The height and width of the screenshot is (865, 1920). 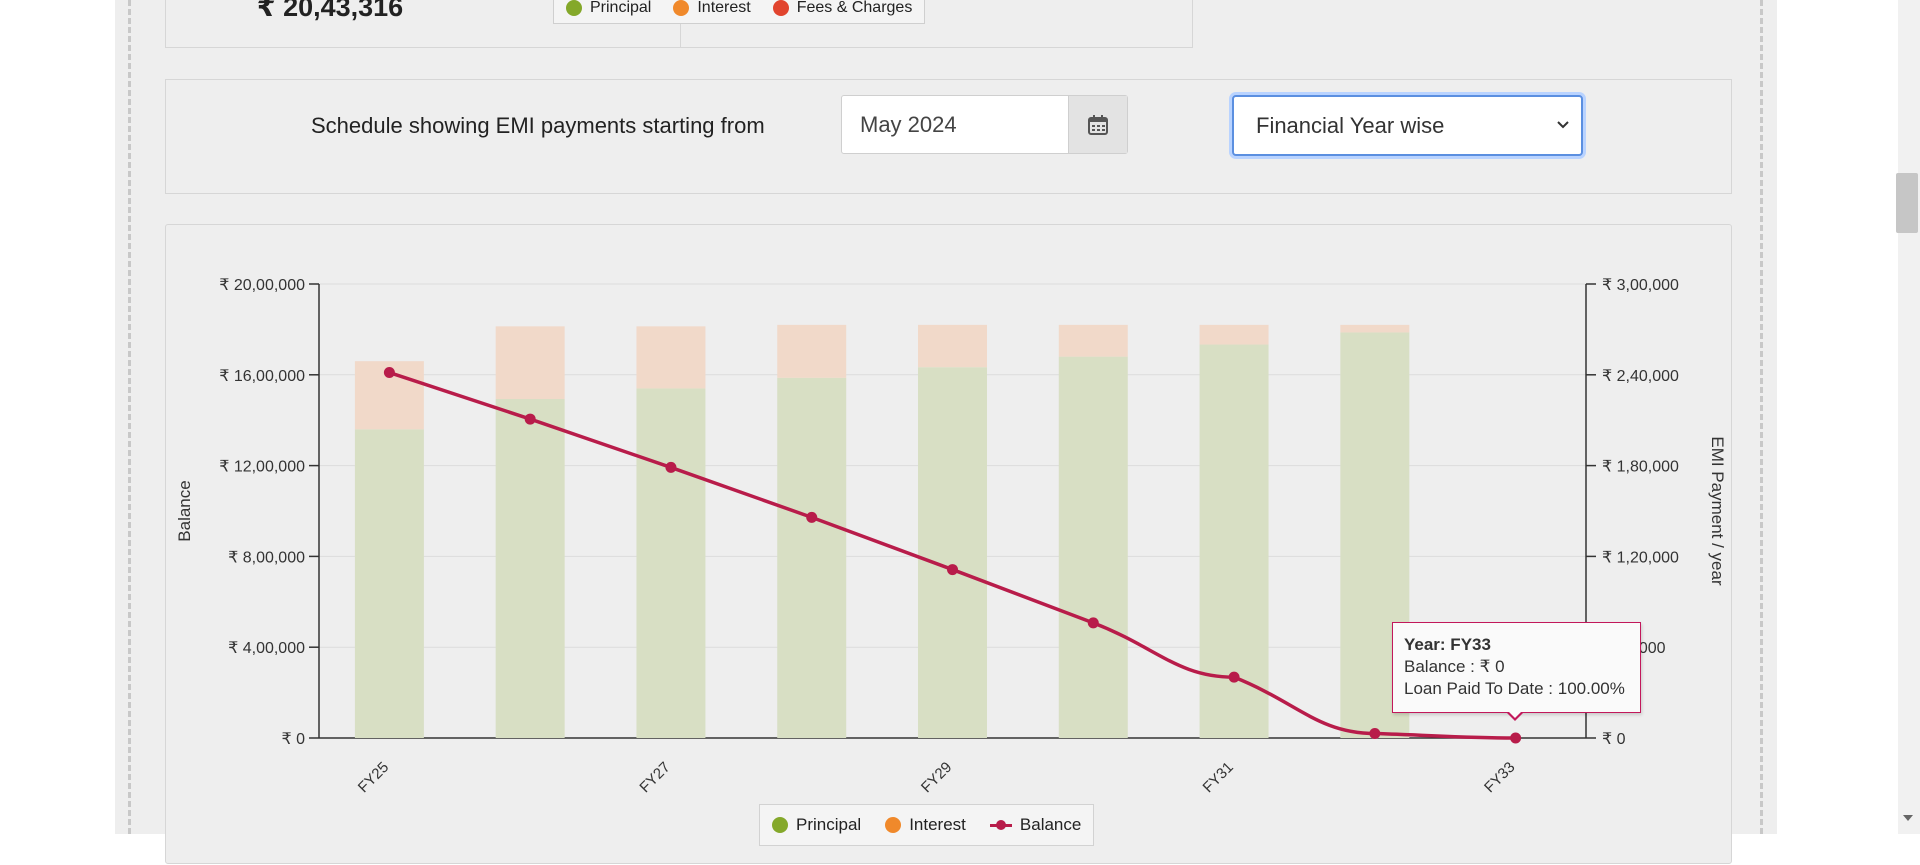 I want to click on legend-item-principal: Principal, so click(x=608, y=8).